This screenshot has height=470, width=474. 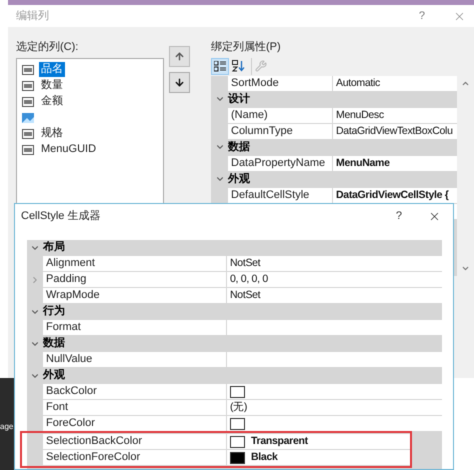 I want to click on arrow-up-icon, so click(x=179, y=56).